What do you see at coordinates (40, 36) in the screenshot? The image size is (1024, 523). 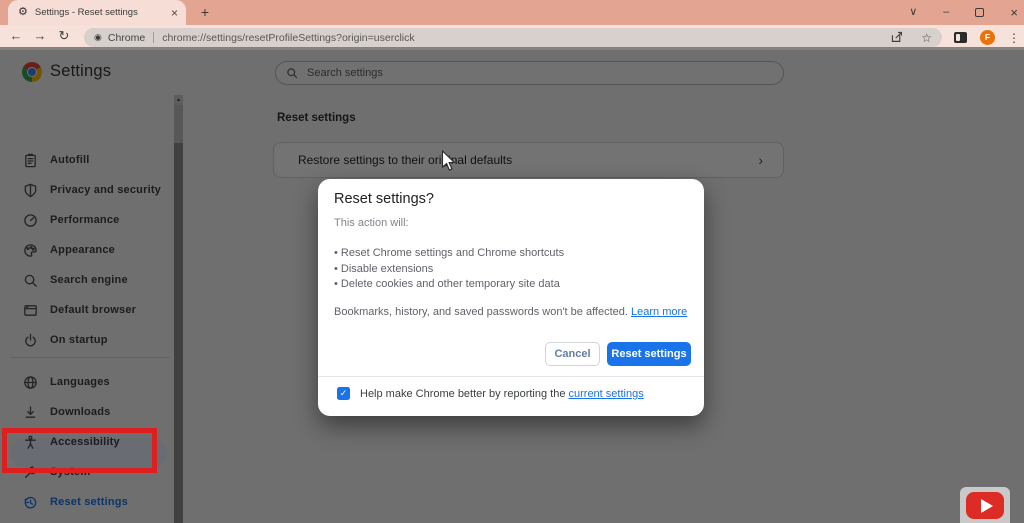 I see `forward-button: →` at bounding box center [40, 36].